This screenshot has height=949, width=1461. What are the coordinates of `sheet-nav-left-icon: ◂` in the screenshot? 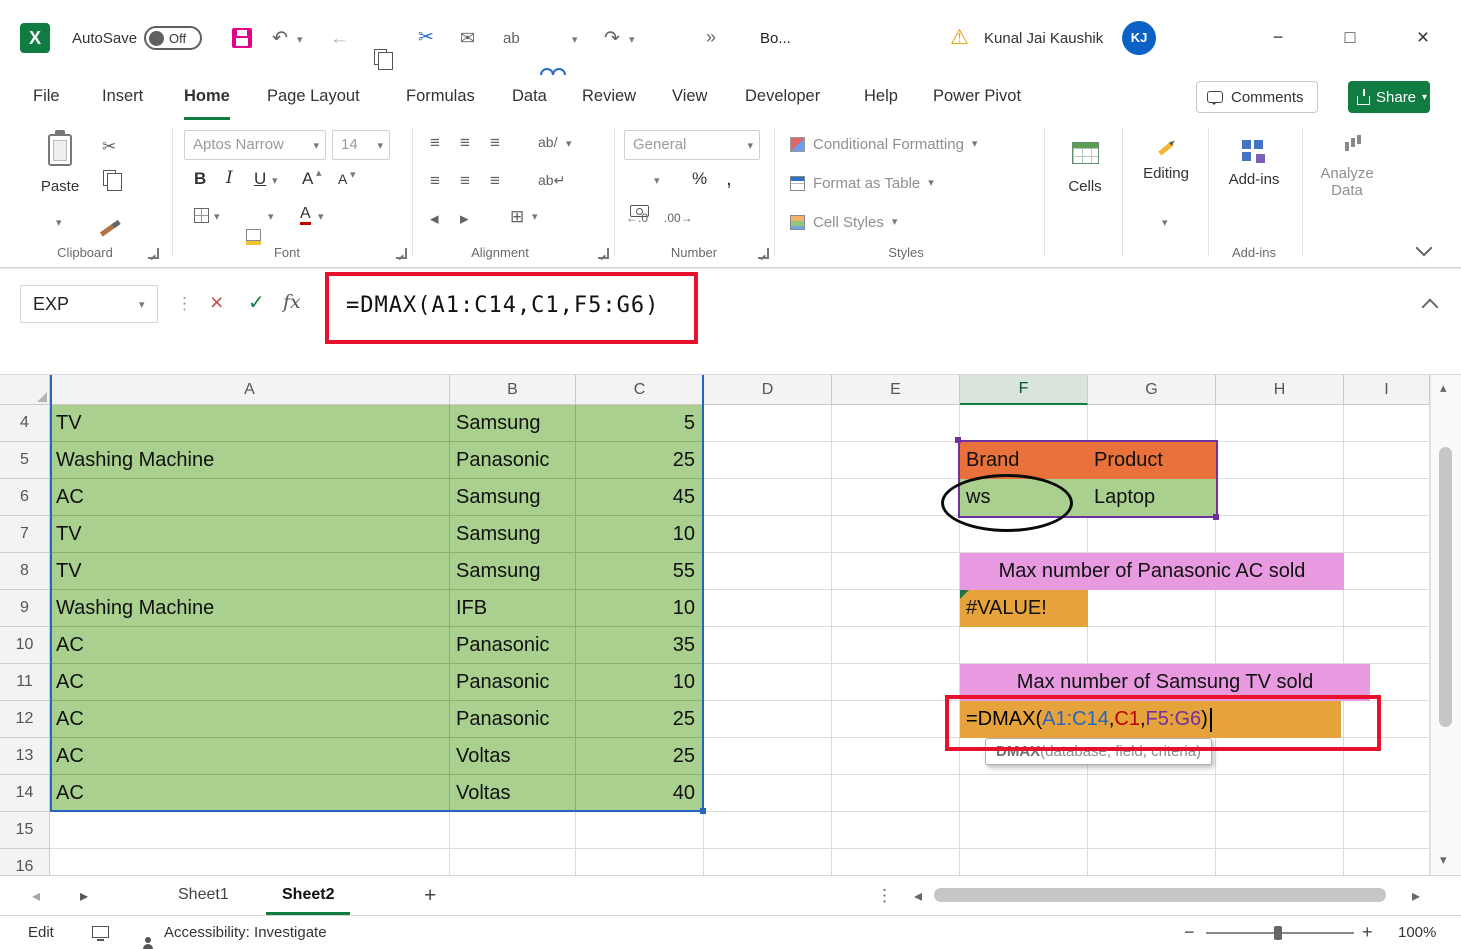 It's located at (36, 897).